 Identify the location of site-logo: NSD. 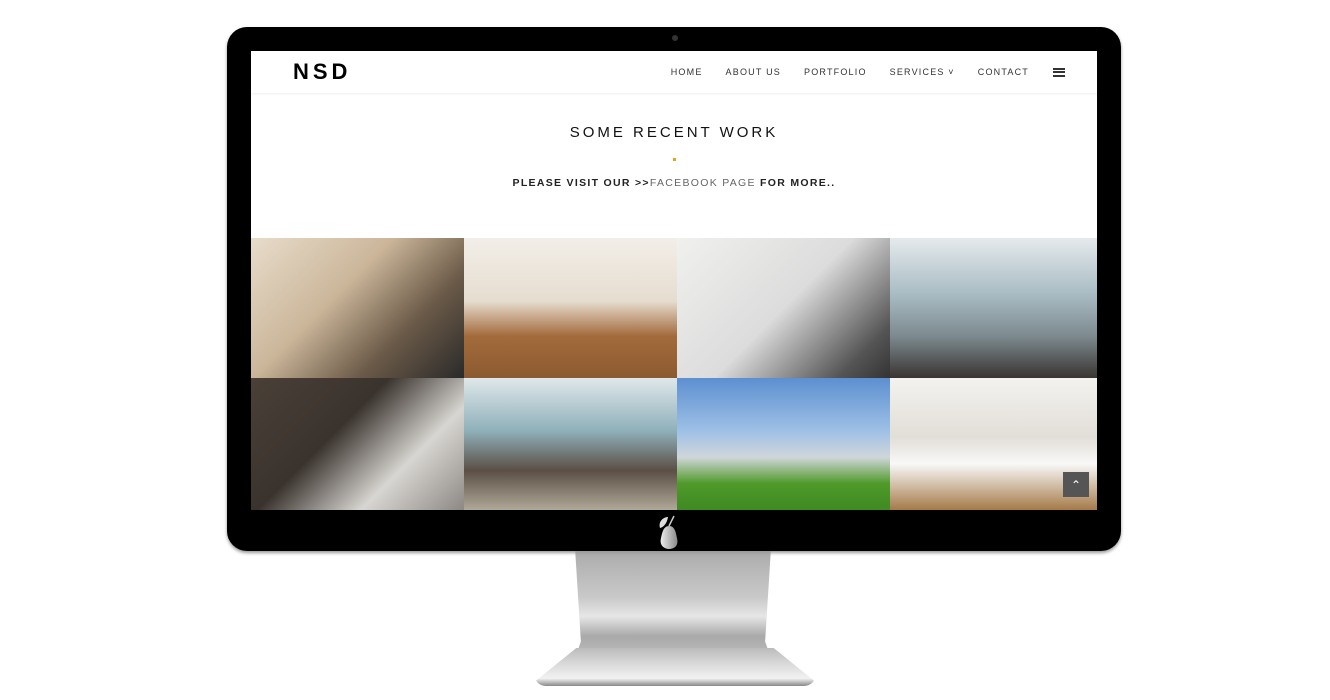
(322, 72).